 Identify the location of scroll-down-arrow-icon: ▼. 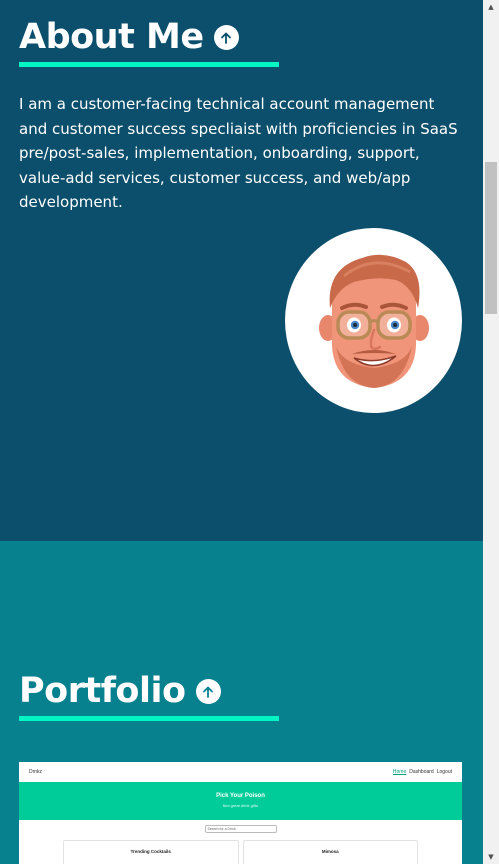
(491, 857).